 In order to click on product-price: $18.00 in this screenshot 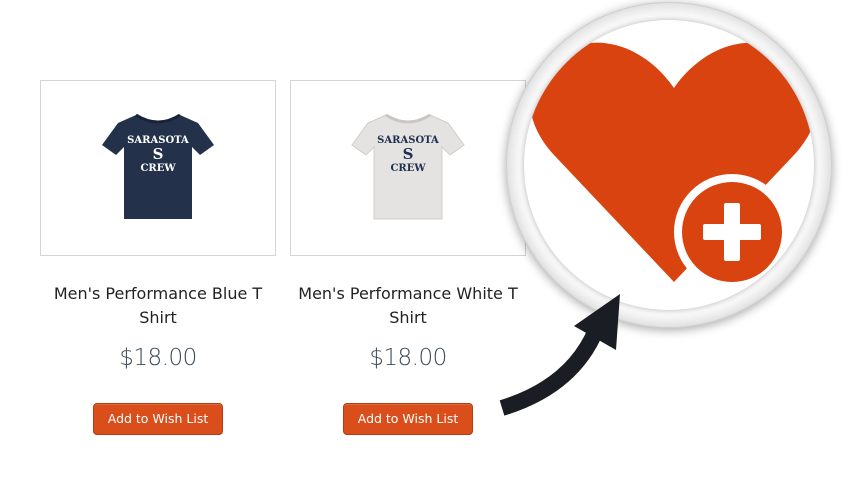, I will do `click(158, 358)`.